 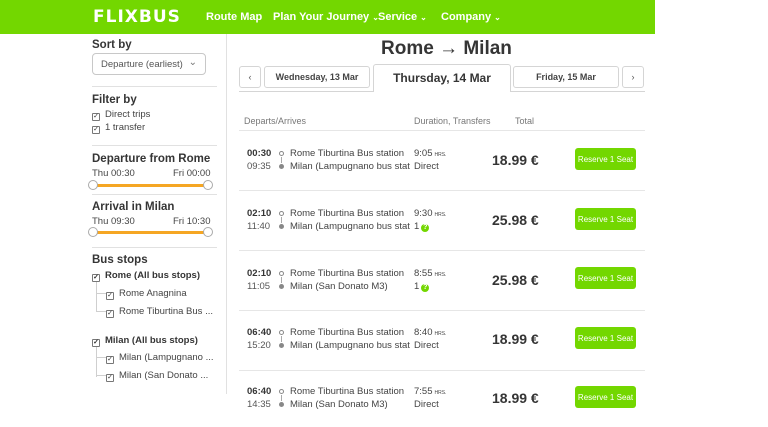 What do you see at coordinates (471, 17) in the screenshot?
I see `nav-company: Company ⌄` at bounding box center [471, 17].